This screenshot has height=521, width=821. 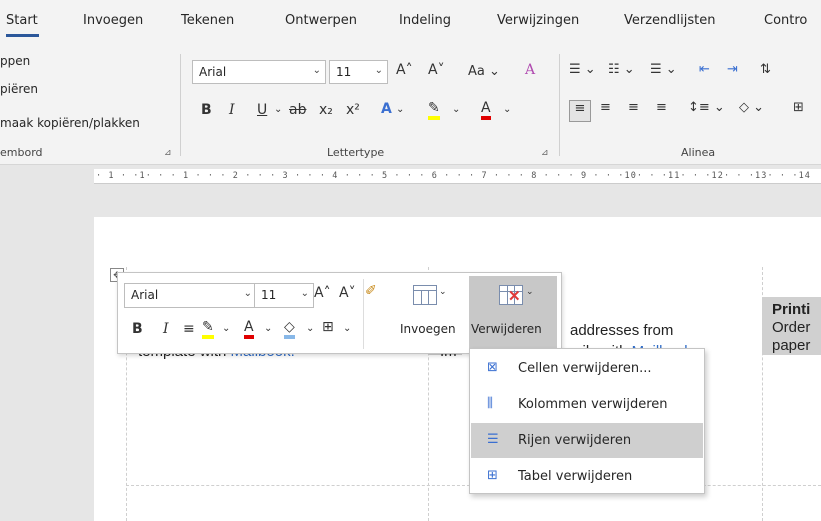 I want to click on mini-center-icon: ≡, so click(x=189, y=329).